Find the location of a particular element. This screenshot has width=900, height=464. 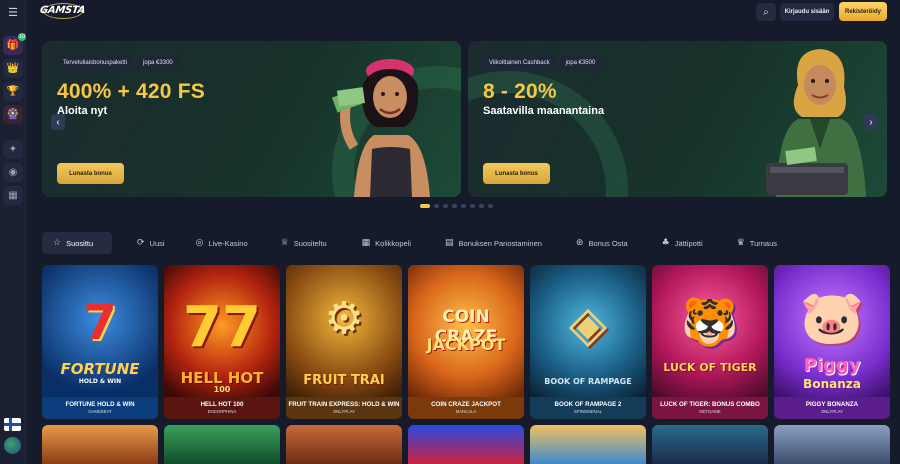

tab-label: Uusi is located at coordinates (157, 243).